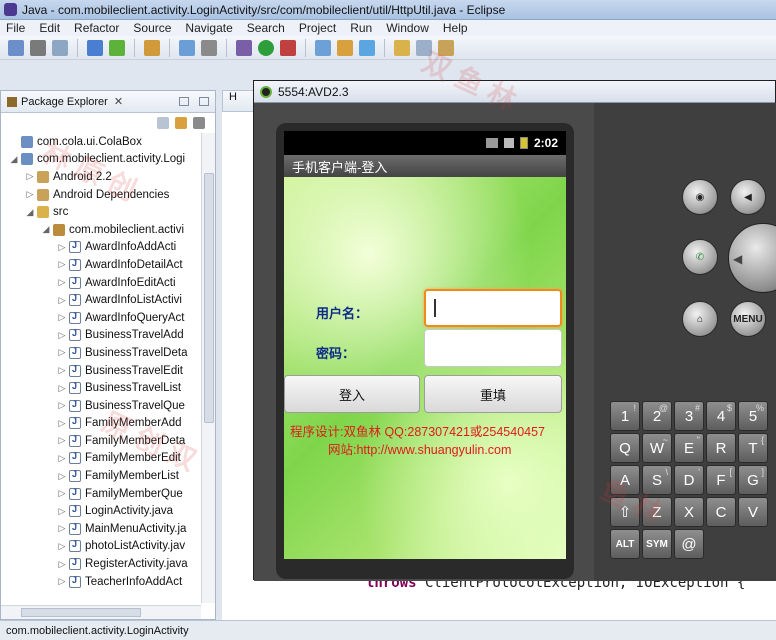 The width and height of the screenshot is (776, 640). What do you see at coordinates (493, 348) in the screenshot?
I see `password-input` at bounding box center [493, 348].